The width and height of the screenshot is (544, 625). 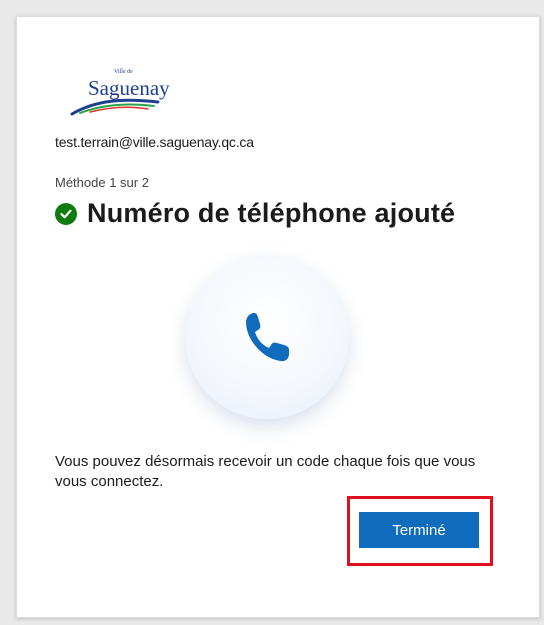 I want to click on account-email: test.terrain@ville.saguenay.qc.ca, so click(x=154, y=142).